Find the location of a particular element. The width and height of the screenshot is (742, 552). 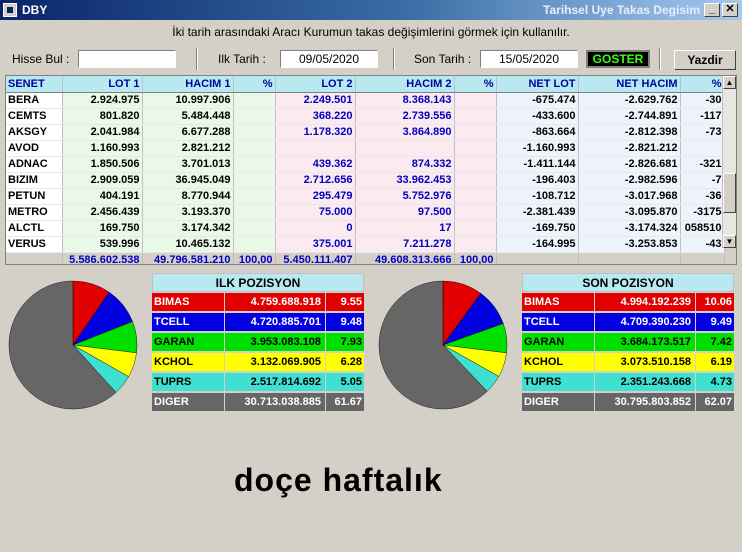

cell: -2.982.596 is located at coordinates (629, 180).